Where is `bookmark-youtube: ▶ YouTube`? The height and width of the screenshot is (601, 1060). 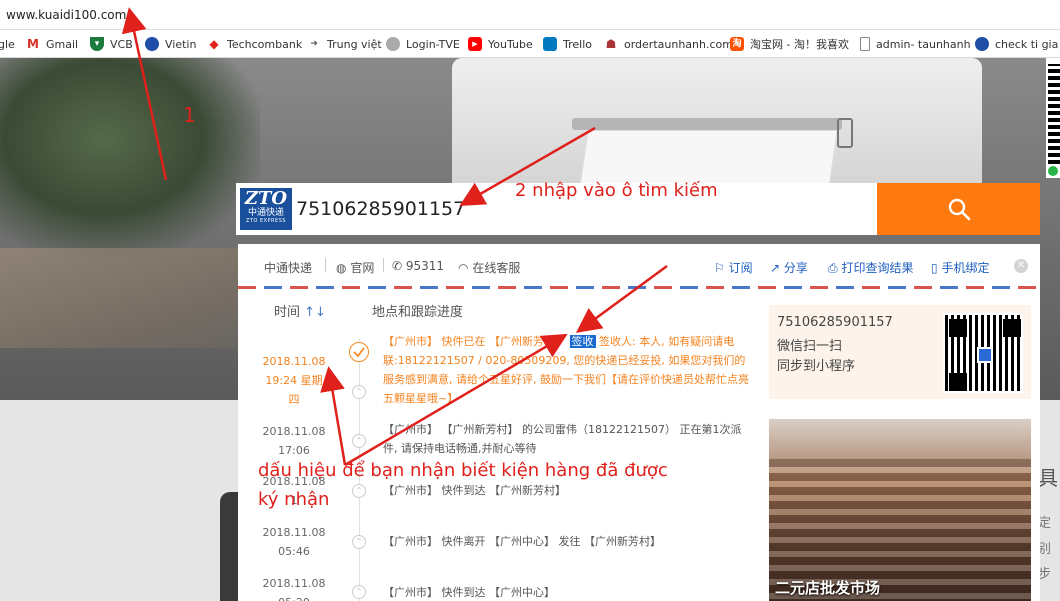
bookmark-youtube: ▶ YouTube is located at coordinates (500, 44).